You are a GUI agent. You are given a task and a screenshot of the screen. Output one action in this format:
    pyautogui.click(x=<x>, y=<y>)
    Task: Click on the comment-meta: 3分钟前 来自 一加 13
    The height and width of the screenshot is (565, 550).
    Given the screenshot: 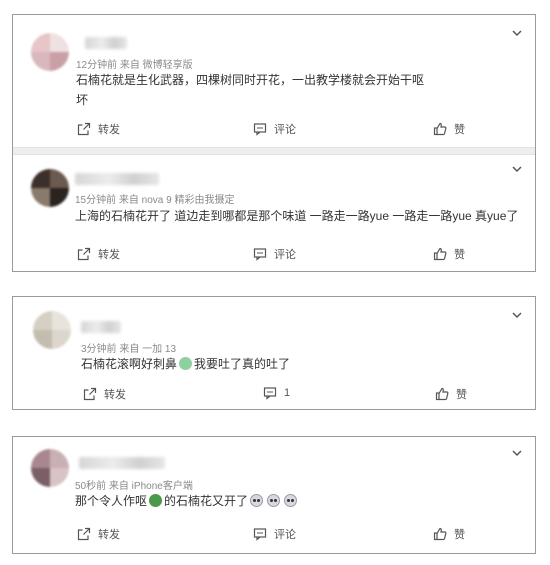 What is the action you would take?
    pyautogui.click(x=129, y=349)
    